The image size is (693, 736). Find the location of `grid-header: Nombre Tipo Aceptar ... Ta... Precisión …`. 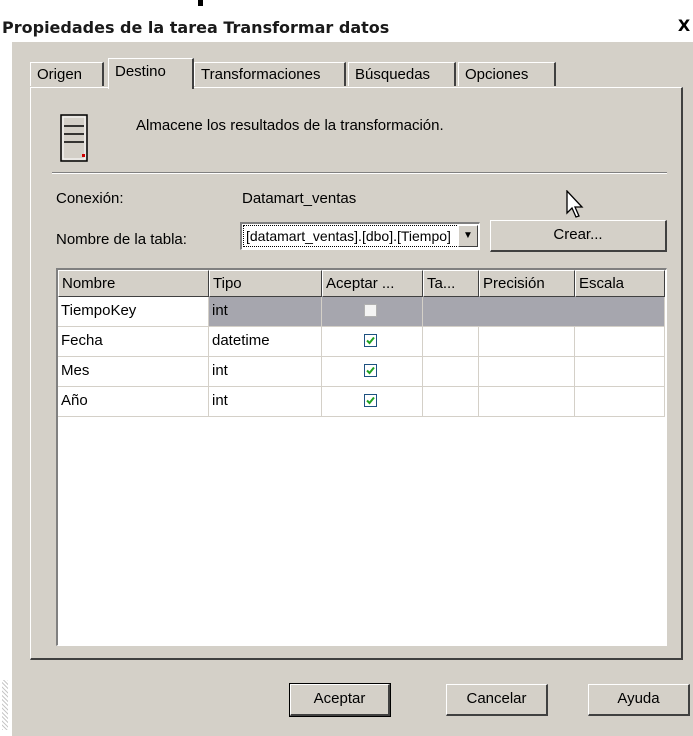

grid-header: Nombre Tipo Aceptar ... Ta... Precisión … is located at coordinates (361, 283).